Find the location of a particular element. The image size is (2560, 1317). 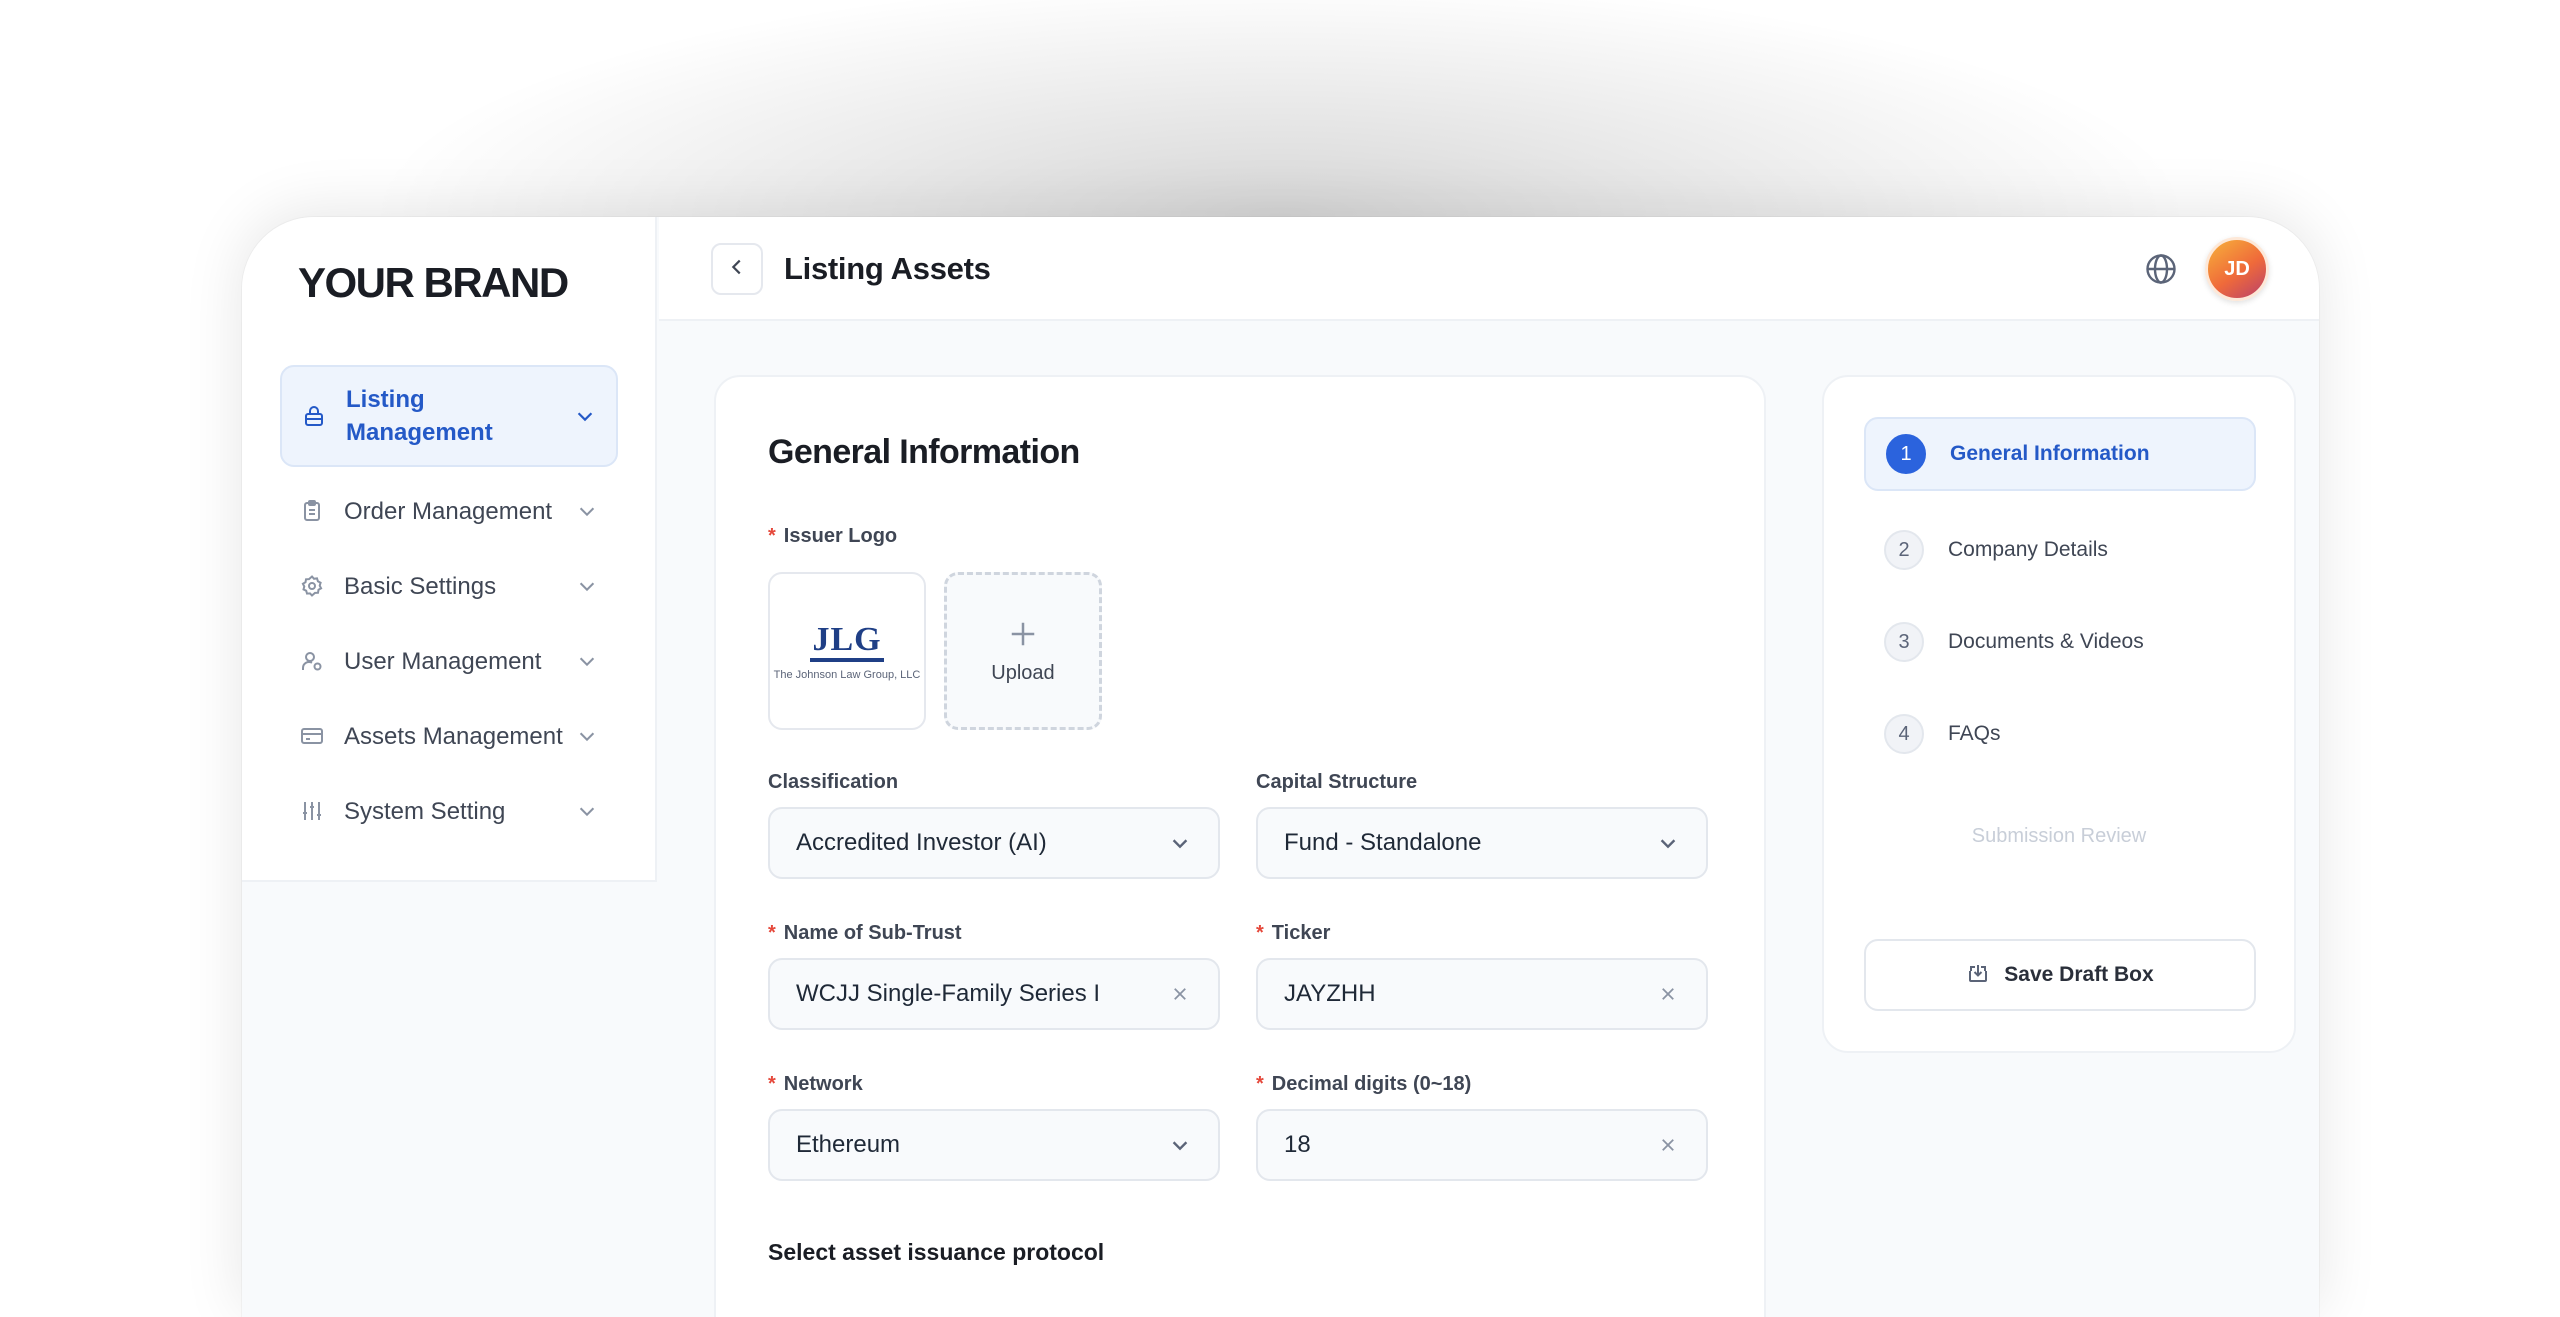

network-label: * Network is located at coordinates (815, 1084).